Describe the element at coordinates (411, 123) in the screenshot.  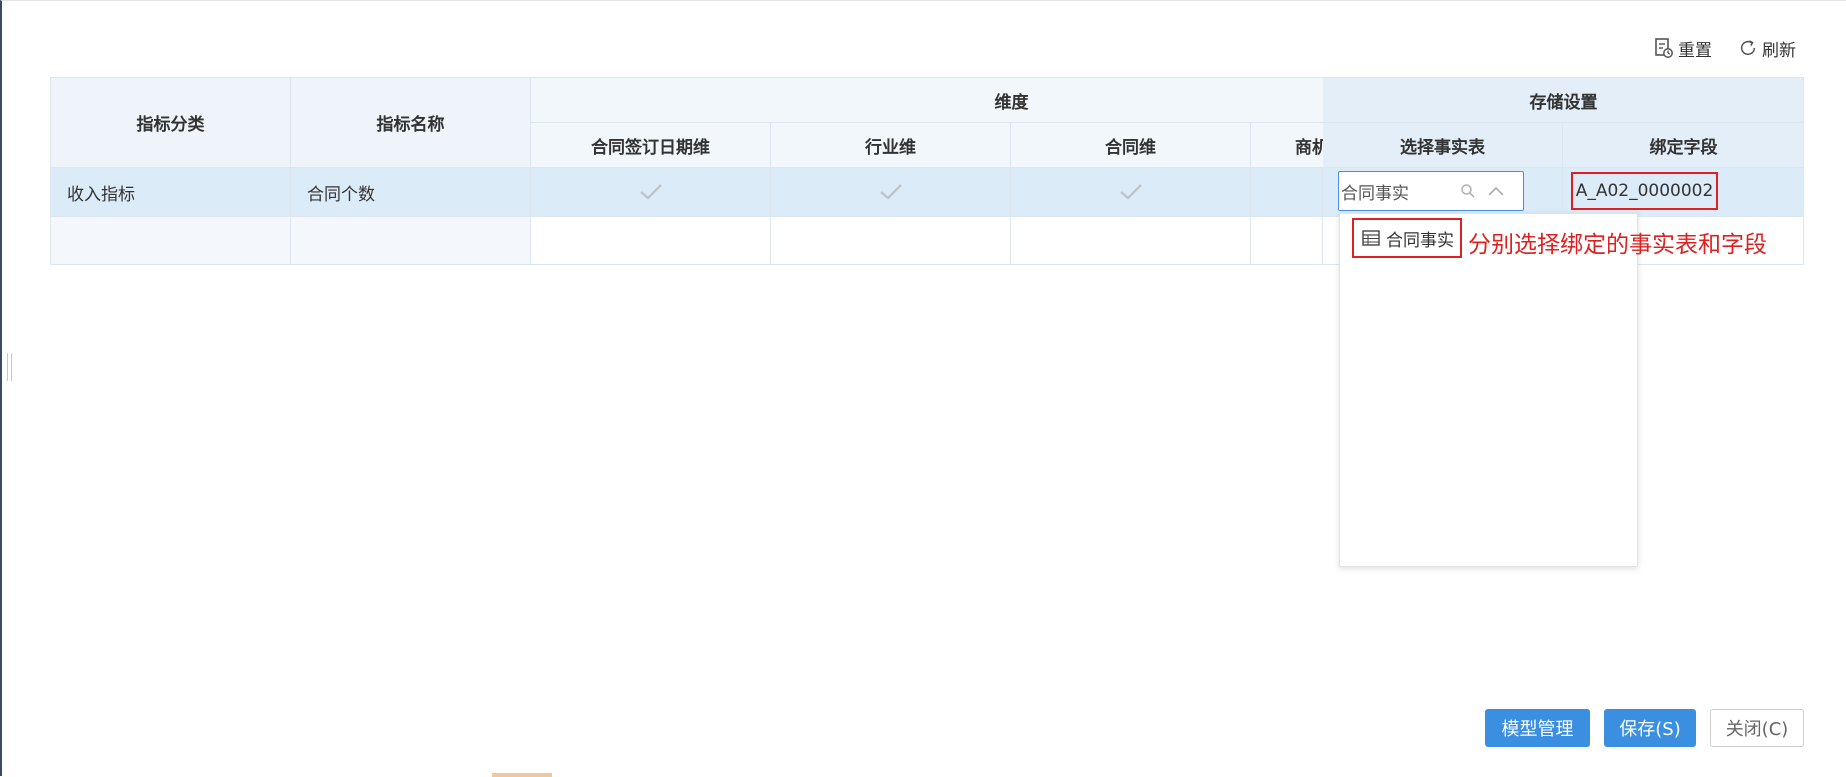
I see `header-name: 指标名称` at that location.